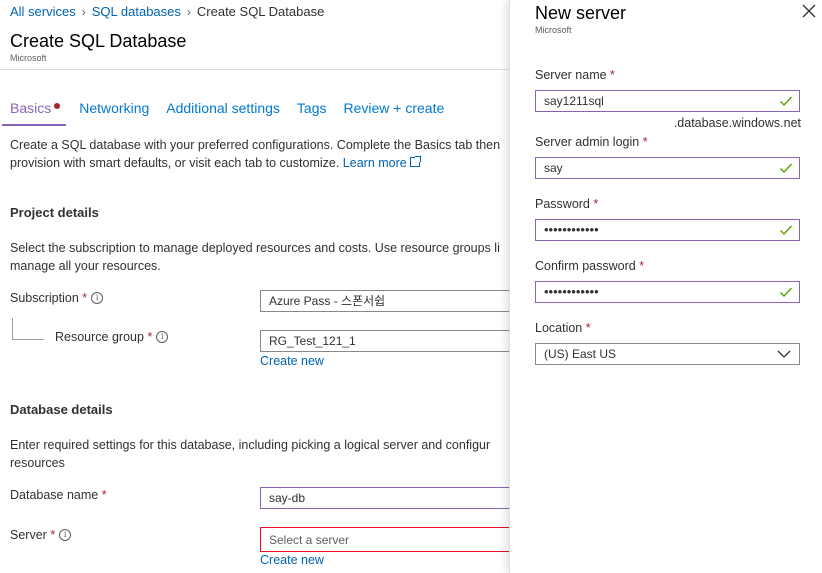 This screenshot has height=573, width=822. I want to click on tab-review-create: Review + create, so click(393, 112).